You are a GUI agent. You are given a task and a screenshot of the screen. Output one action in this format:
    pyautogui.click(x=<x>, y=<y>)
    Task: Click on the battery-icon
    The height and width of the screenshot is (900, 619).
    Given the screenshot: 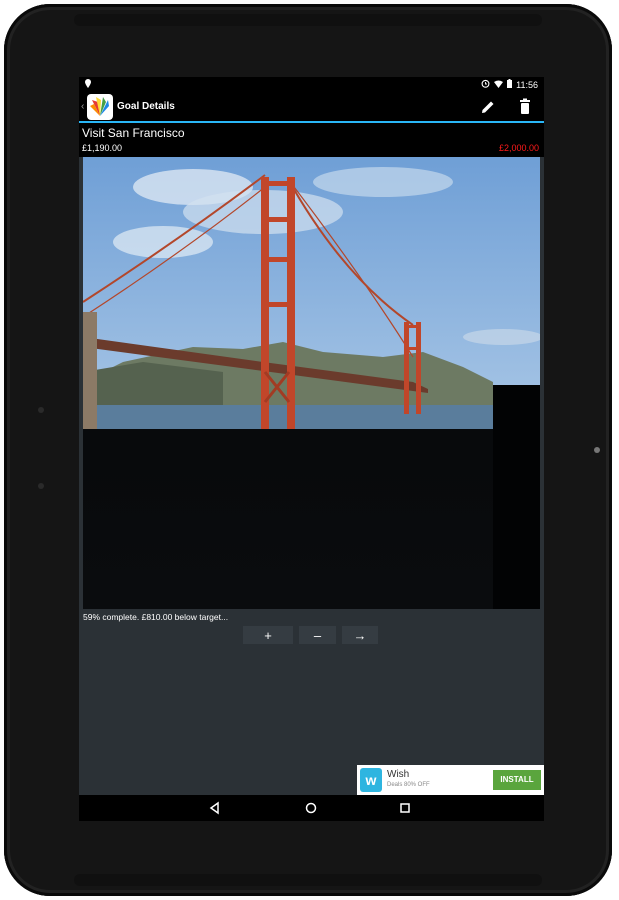 What is the action you would take?
    pyautogui.click(x=510, y=84)
    